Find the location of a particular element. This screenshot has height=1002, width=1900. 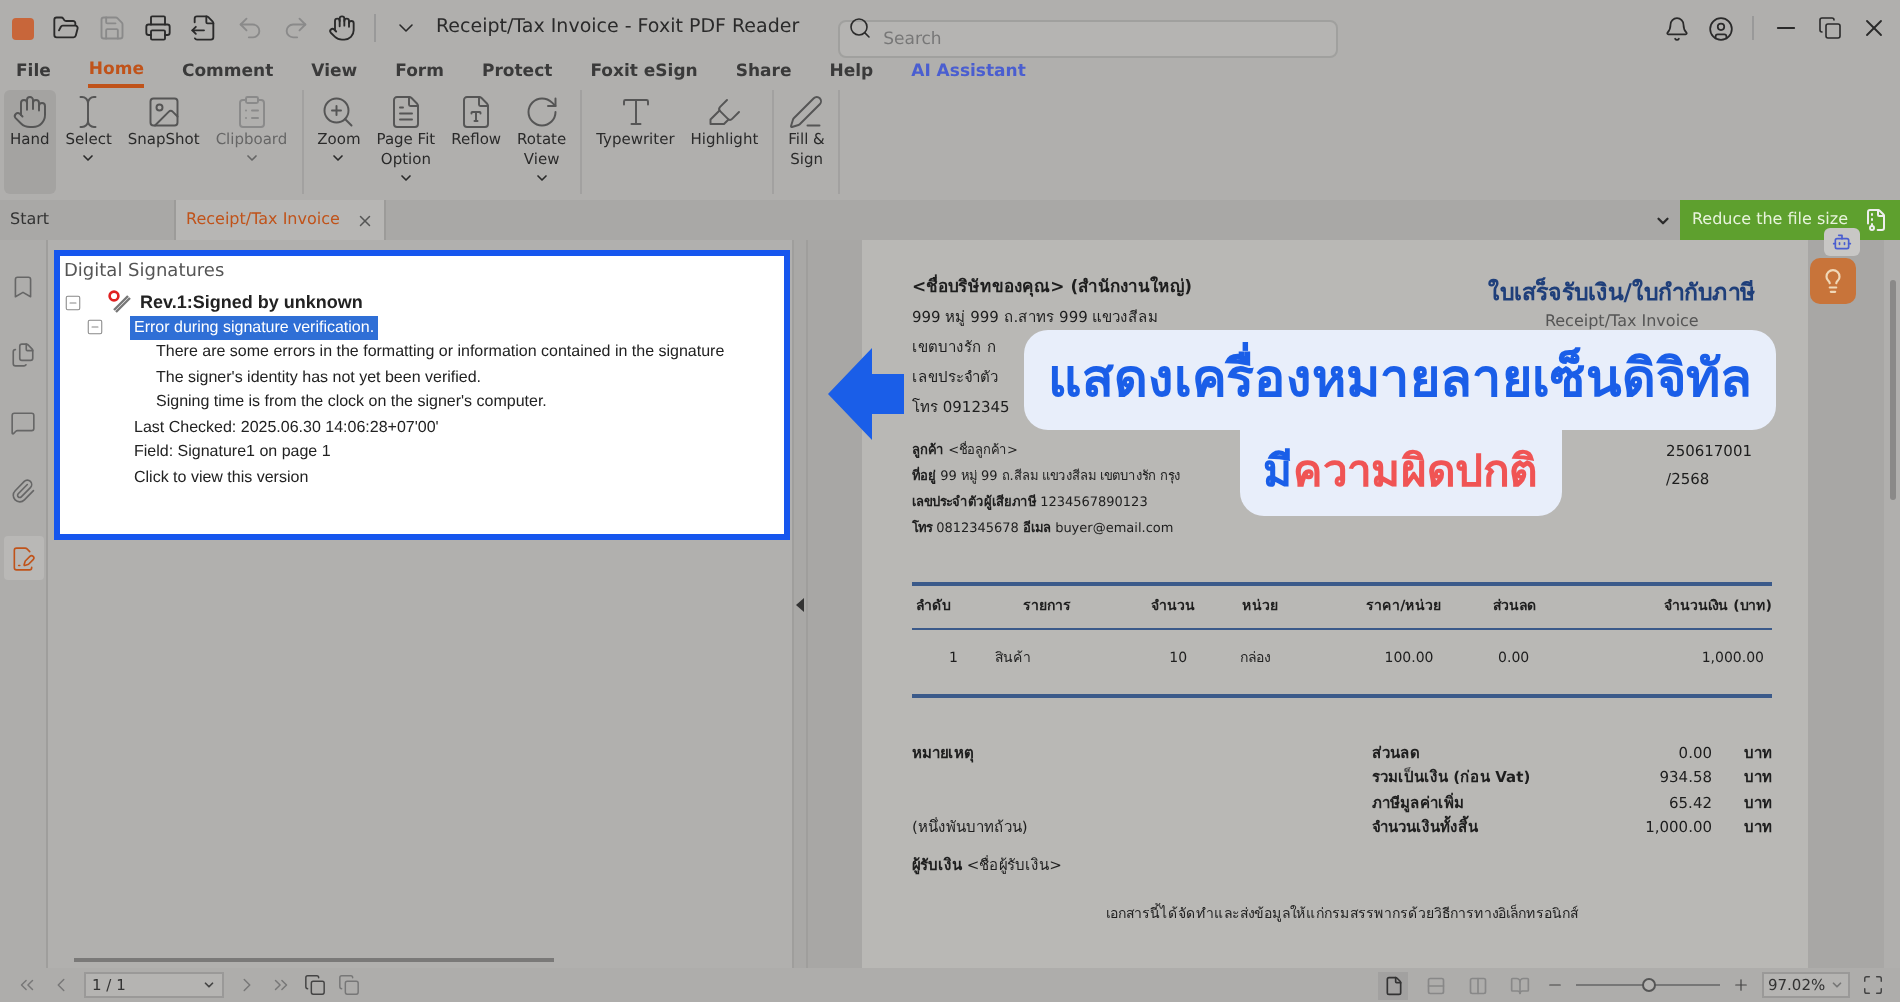

signature-pen-icon is located at coordinates (120, 302).